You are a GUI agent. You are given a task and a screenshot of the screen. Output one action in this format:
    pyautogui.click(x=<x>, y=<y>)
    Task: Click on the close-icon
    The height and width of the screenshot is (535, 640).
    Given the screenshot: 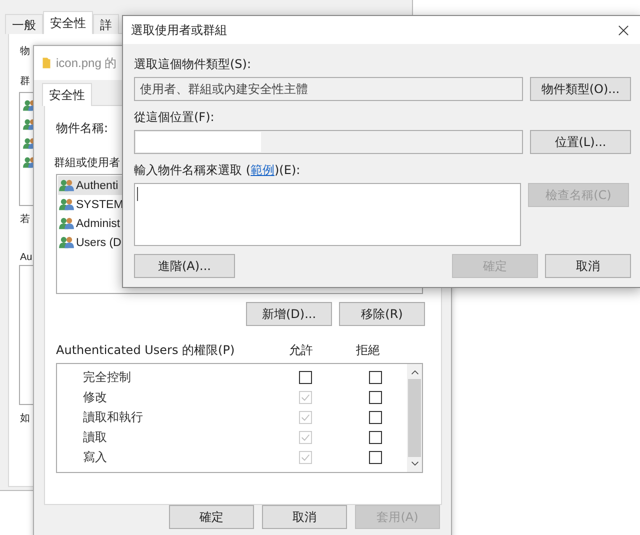 What is the action you would take?
    pyautogui.click(x=623, y=30)
    